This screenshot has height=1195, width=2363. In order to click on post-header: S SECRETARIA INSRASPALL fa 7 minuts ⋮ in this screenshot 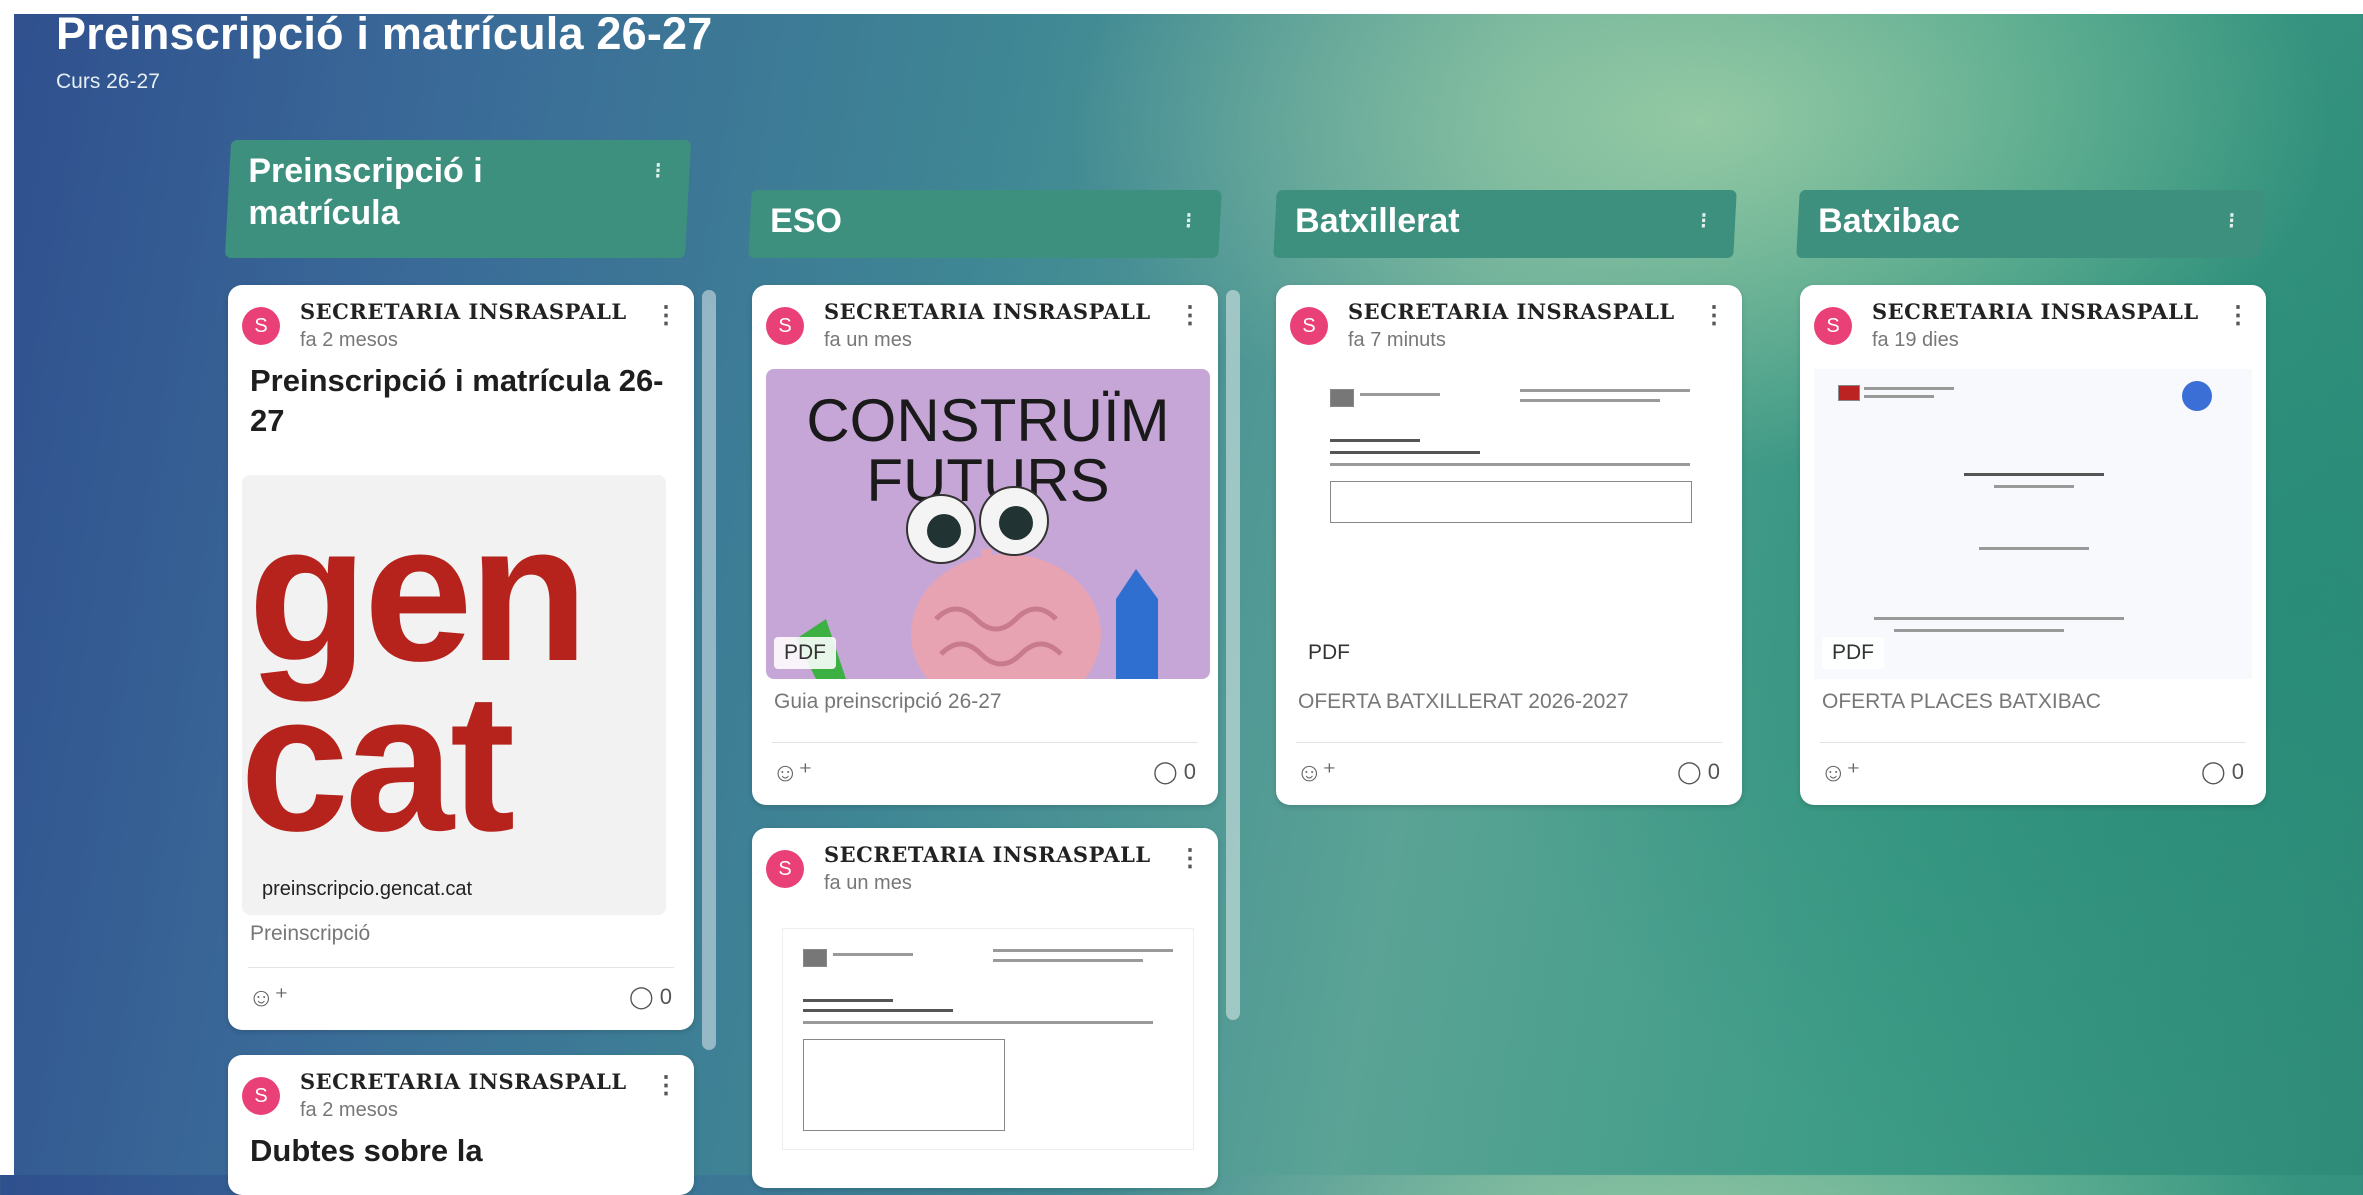, I will do `click(1509, 323)`.